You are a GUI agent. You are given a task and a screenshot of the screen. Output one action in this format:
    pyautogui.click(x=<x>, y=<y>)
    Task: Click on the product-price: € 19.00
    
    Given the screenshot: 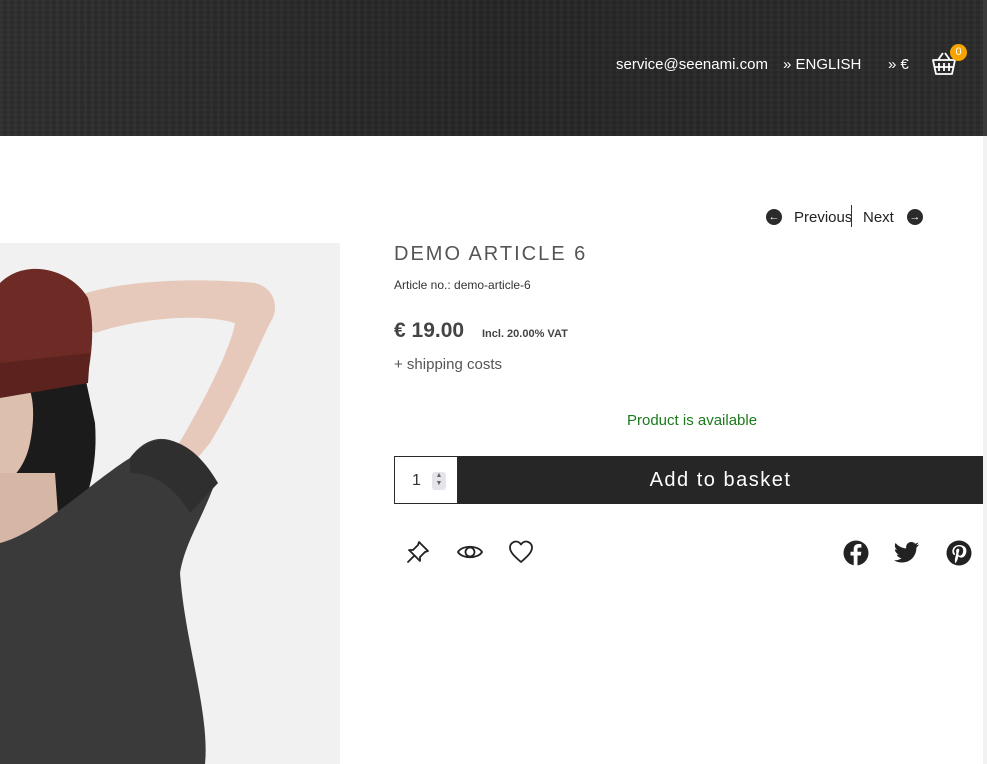 What is the action you would take?
    pyautogui.click(x=429, y=330)
    